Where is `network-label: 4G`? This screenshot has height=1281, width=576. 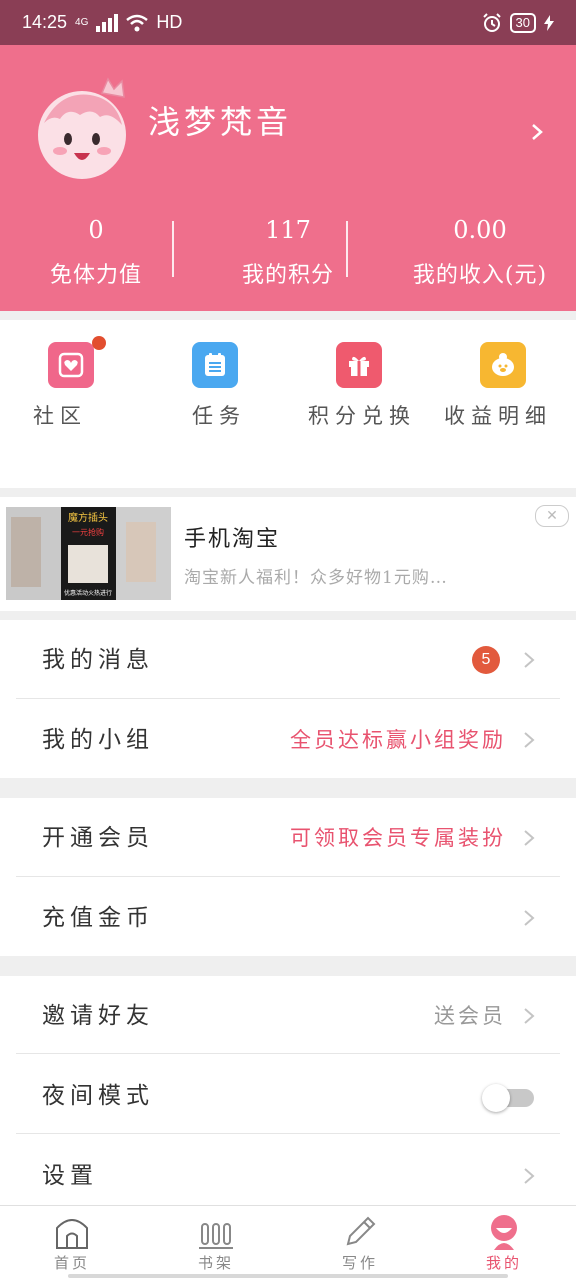 network-label: 4G is located at coordinates (82, 22).